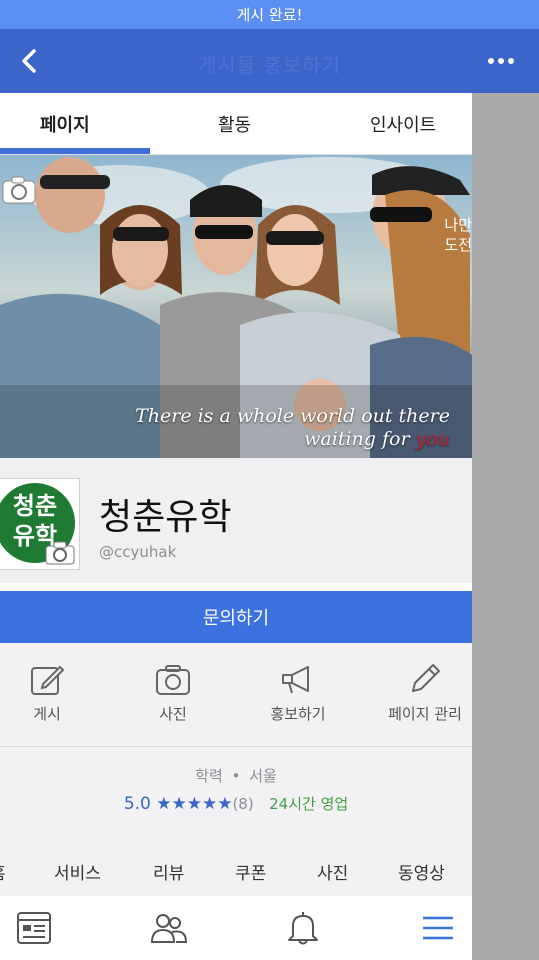 The height and width of the screenshot is (960, 539). Describe the element at coordinates (438, 928) in the screenshot. I see `menu-icon` at that location.